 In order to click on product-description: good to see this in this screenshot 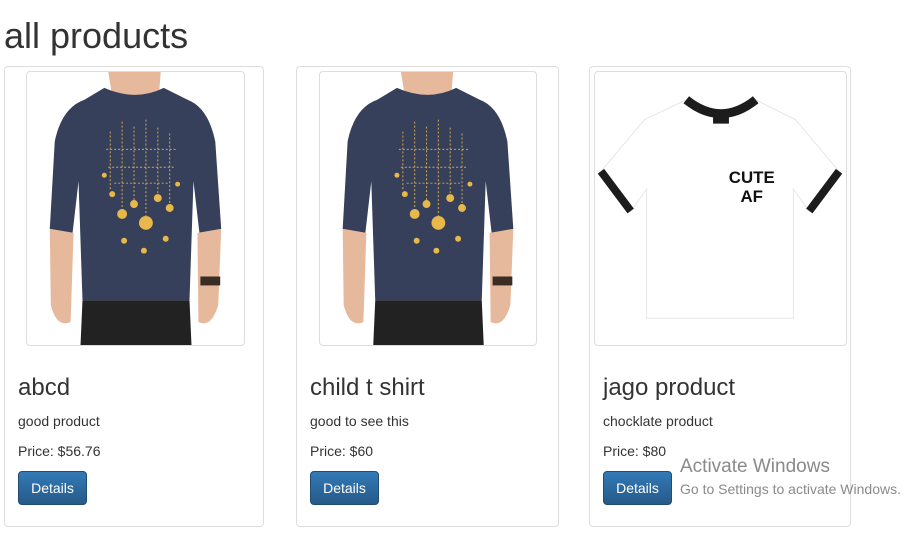, I will do `click(359, 421)`.